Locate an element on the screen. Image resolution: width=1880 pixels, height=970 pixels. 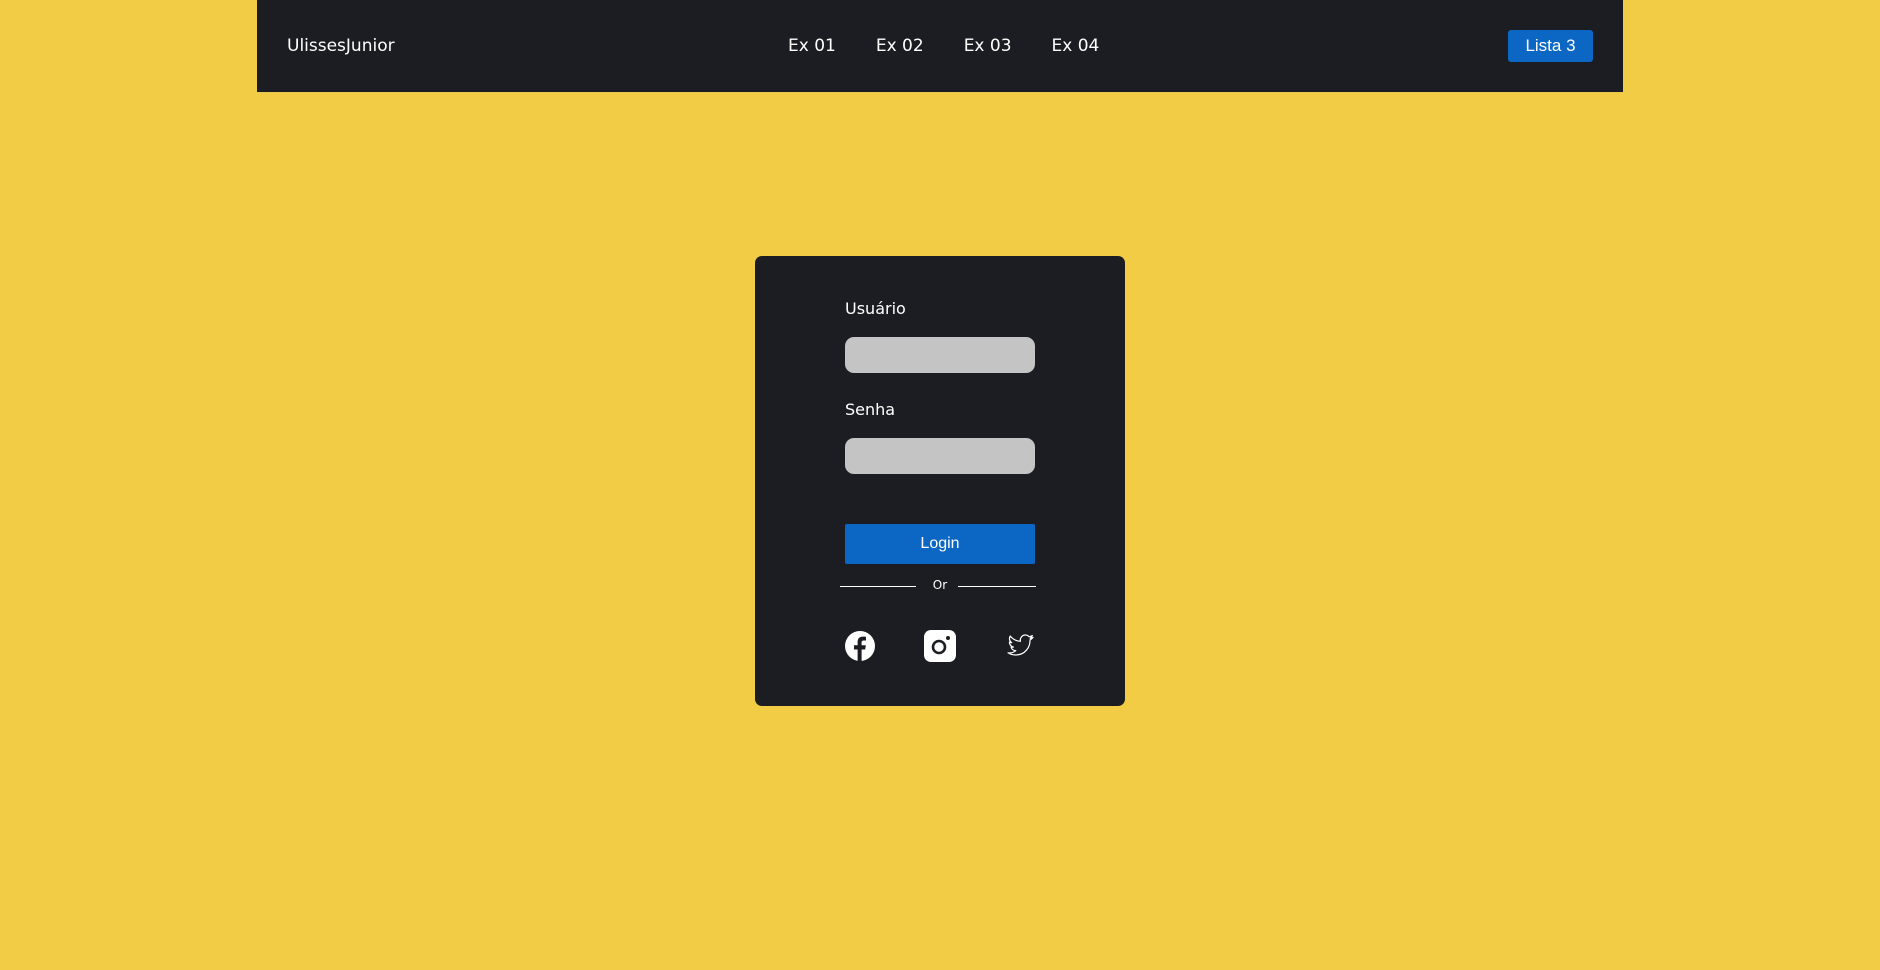
brand-logo: UlissesJunior is located at coordinates (341, 46).